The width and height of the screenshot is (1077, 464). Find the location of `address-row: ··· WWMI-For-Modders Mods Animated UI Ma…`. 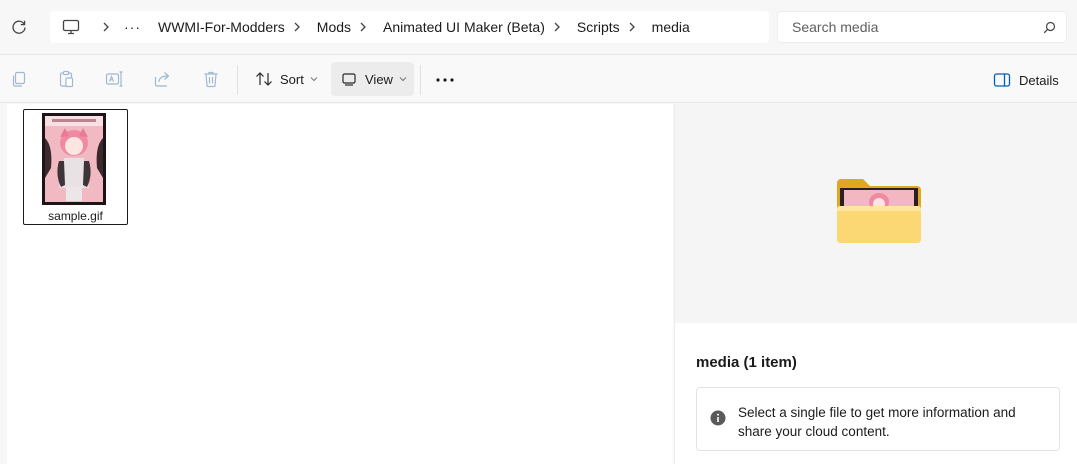

address-row: ··· WWMI-For-Modders Mods Animated UI Ma… is located at coordinates (538, 27).